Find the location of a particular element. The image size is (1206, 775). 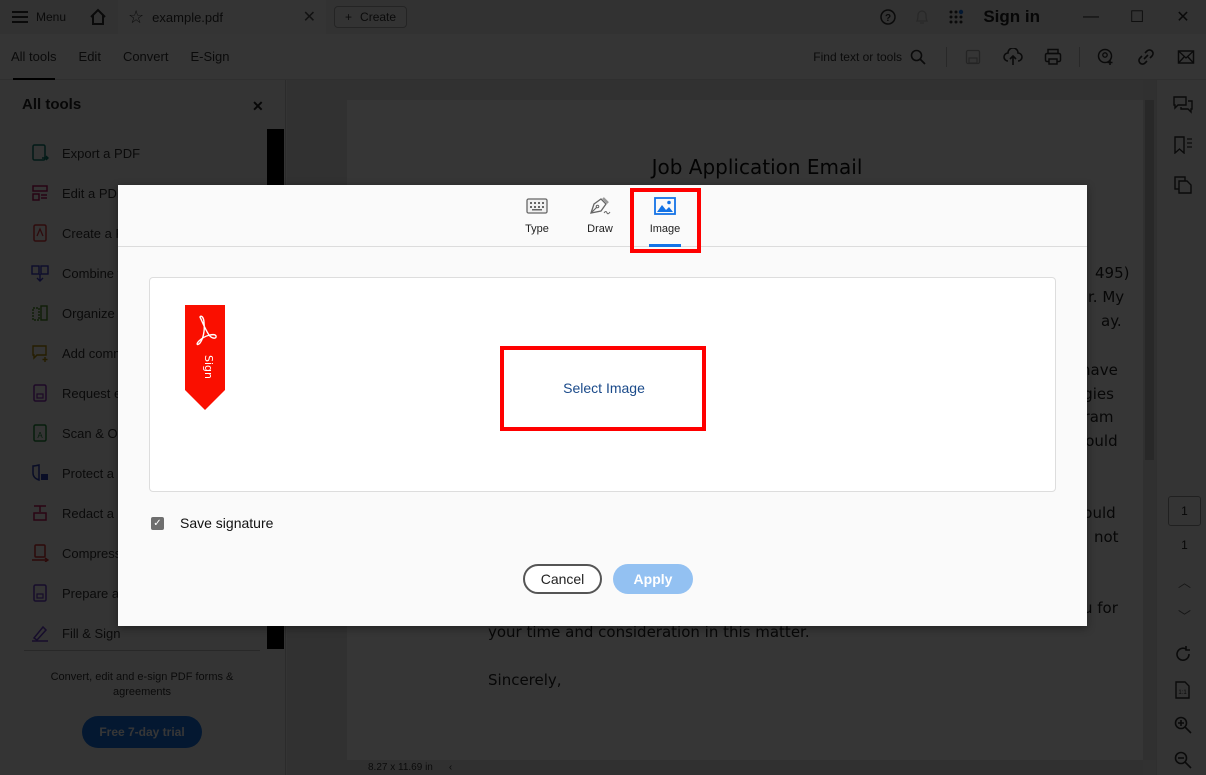

select-image-highlight-box is located at coordinates (603, 388).